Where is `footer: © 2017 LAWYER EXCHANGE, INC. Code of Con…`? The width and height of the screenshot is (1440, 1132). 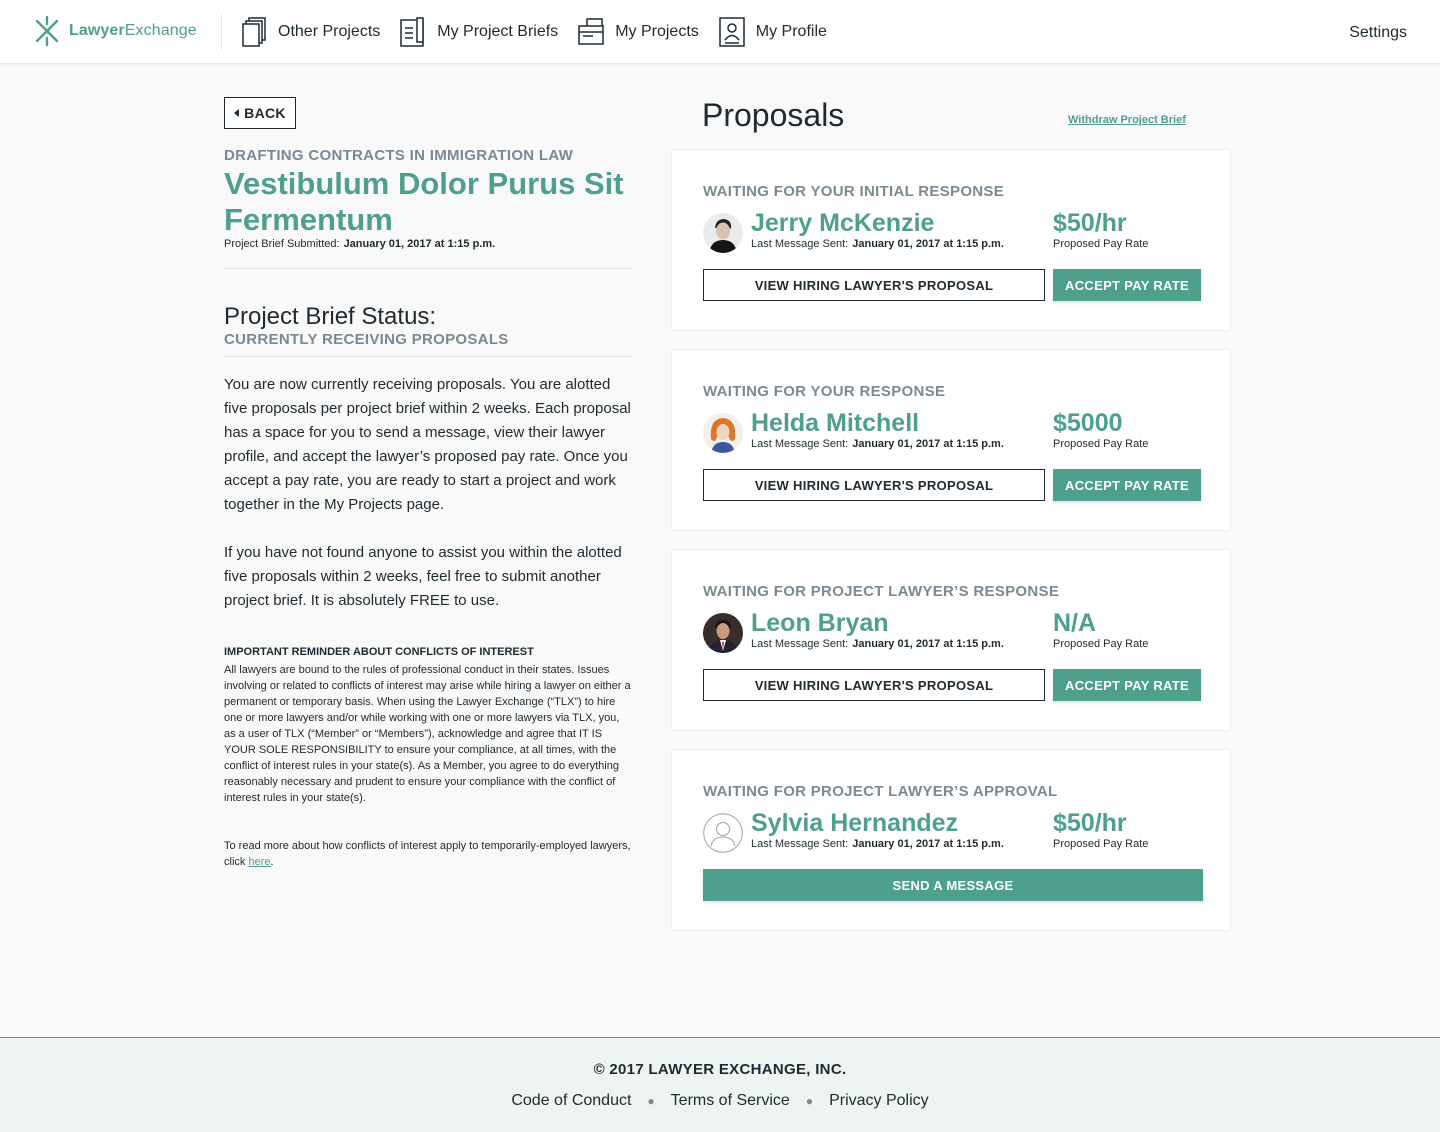 footer: © 2017 LAWYER EXCHANGE, INC. Code of Con… is located at coordinates (720, 1084).